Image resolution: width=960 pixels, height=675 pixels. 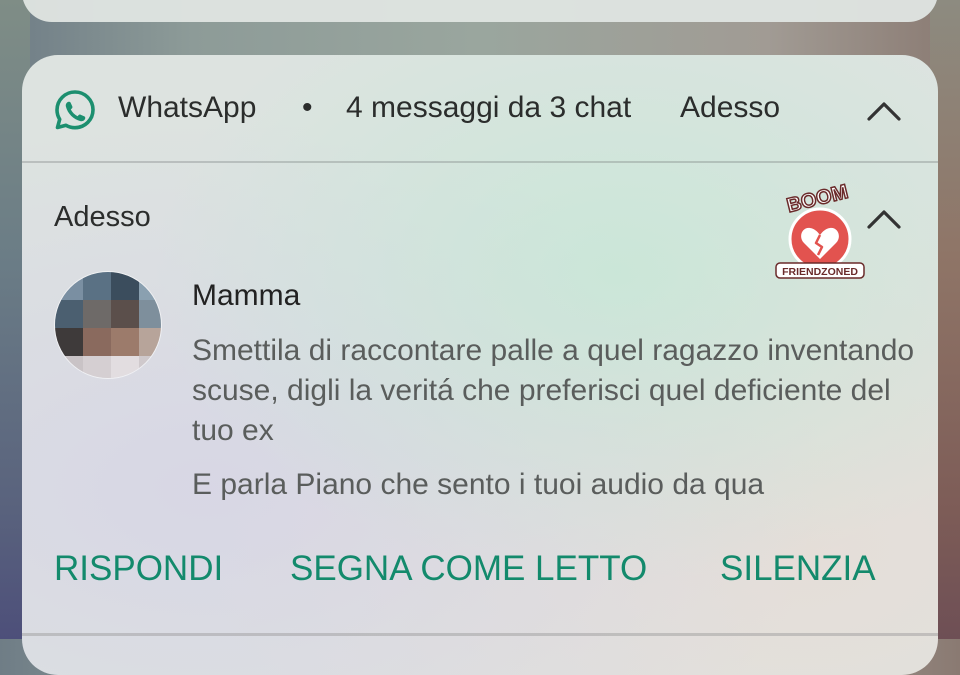 I want to click on sender-name: Mamma, so click(x=246, y=295).